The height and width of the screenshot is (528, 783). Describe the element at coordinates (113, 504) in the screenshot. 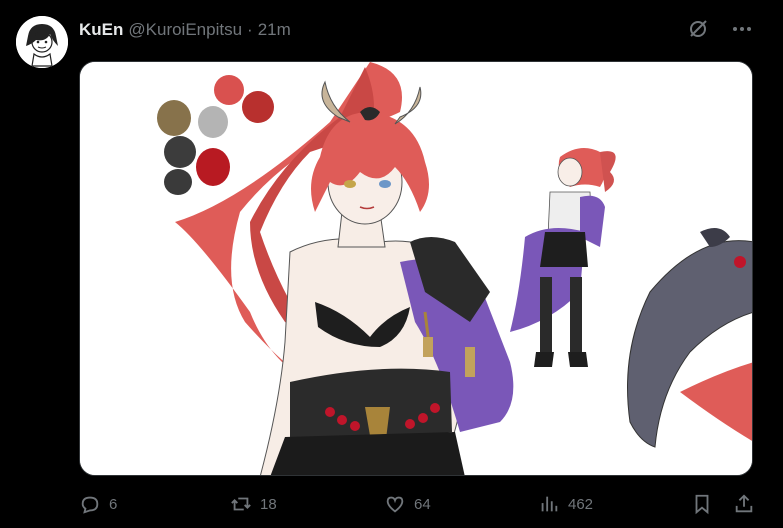

I see `reply-count: 6` at that location.